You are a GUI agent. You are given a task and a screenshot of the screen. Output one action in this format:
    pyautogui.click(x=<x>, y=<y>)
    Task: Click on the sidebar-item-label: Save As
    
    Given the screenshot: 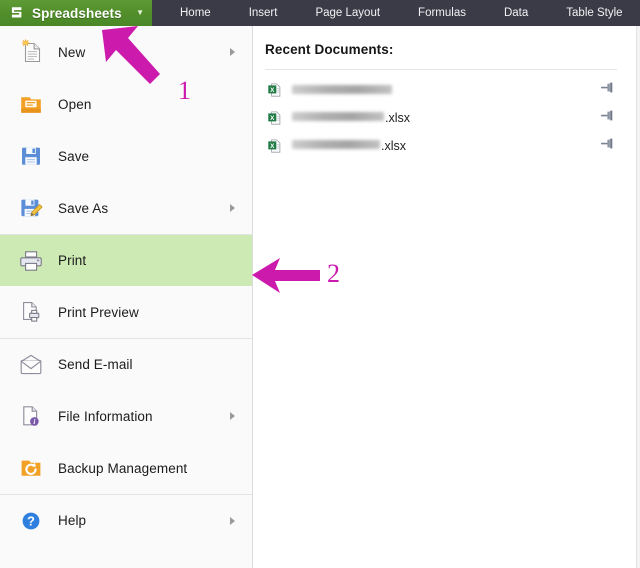 What is the action you would take?
    pyautogui.click(x=83, y=208)
    